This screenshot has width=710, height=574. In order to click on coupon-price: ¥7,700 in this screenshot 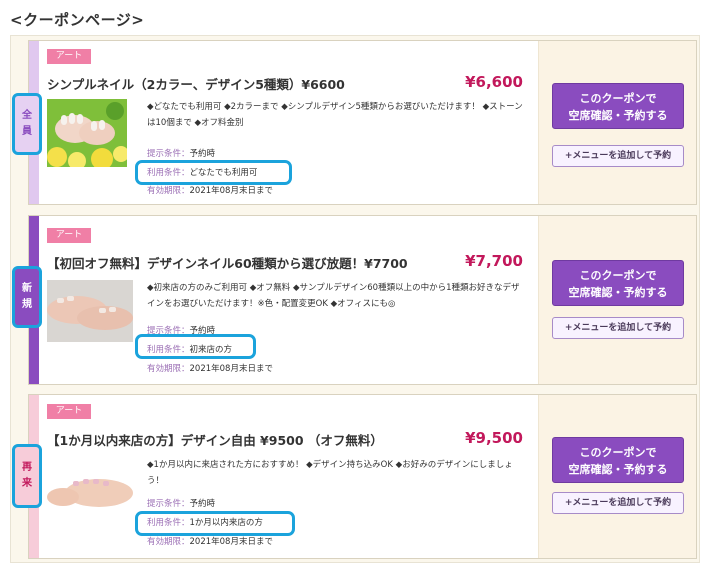, I will do `click(494, 261)`.